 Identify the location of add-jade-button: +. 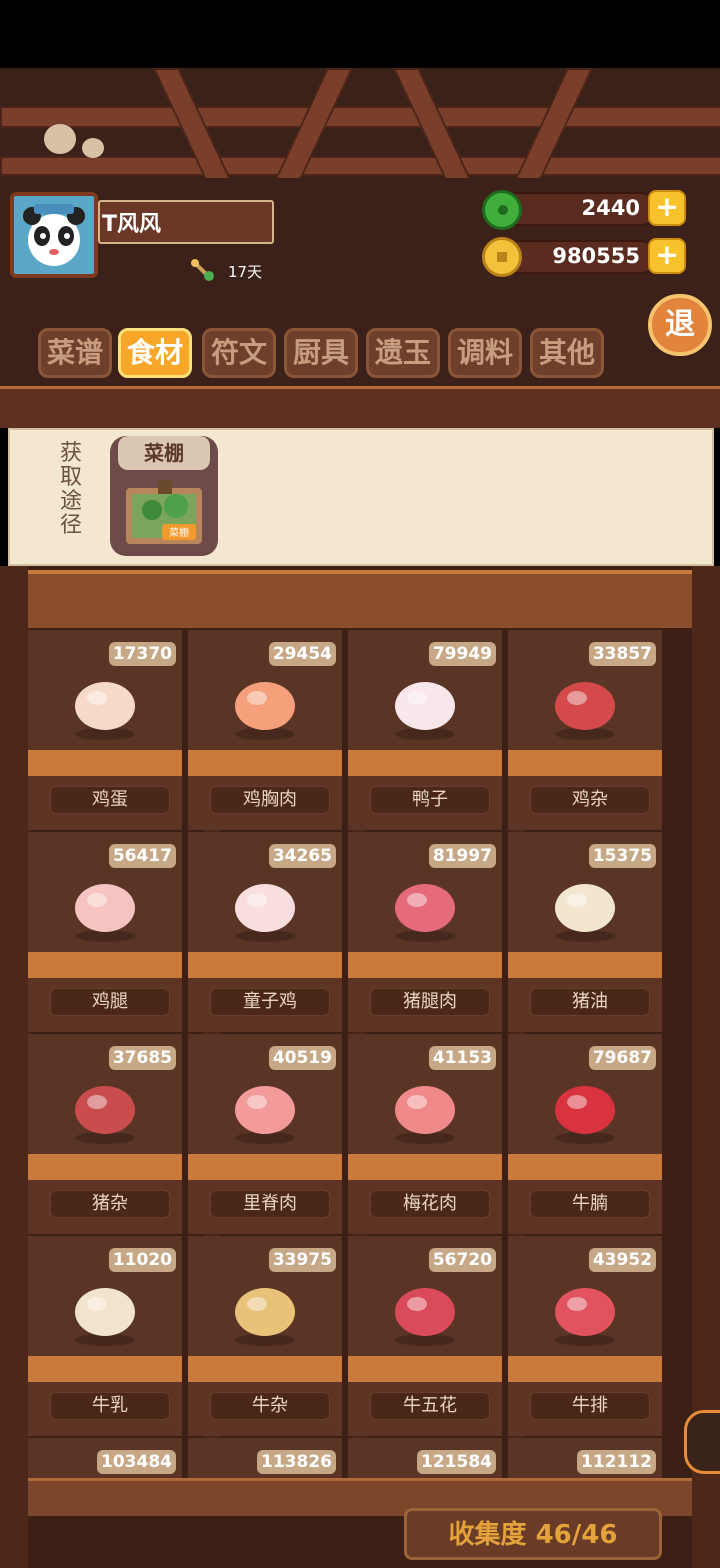
(667, 208).